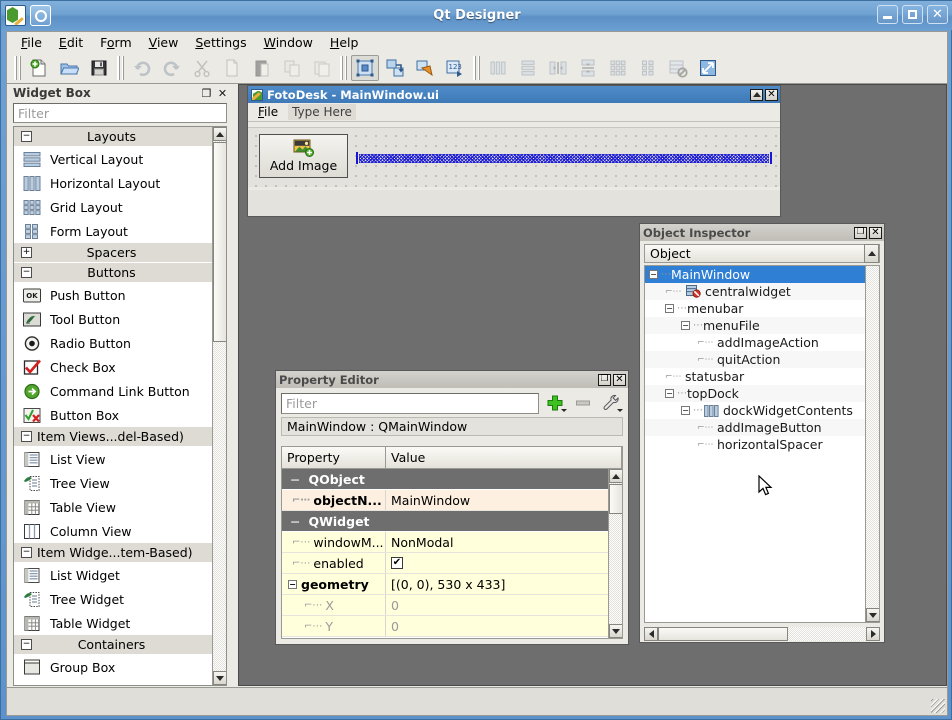  What do you see at coordinates (113, 319) in the screenshot?
I see `widget-box-item: Tool Button` at bounding box center [113, 319].